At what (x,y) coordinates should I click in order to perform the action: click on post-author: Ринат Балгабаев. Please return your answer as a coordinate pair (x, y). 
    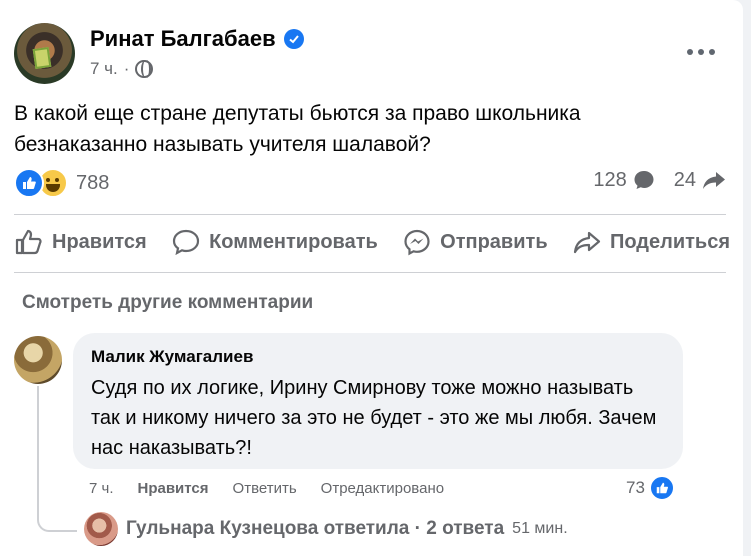
    Looking at the image, I should click on (197, 39).